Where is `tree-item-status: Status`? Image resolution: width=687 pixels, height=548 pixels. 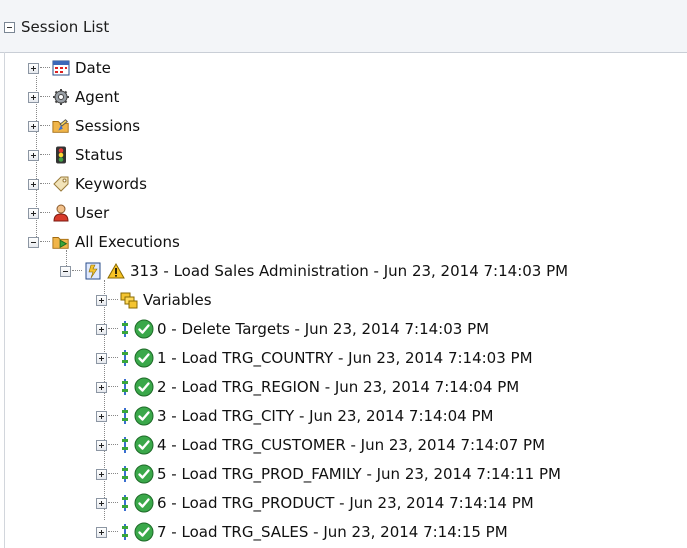 tree-item-status: Status is located at coordinates (75, 155).